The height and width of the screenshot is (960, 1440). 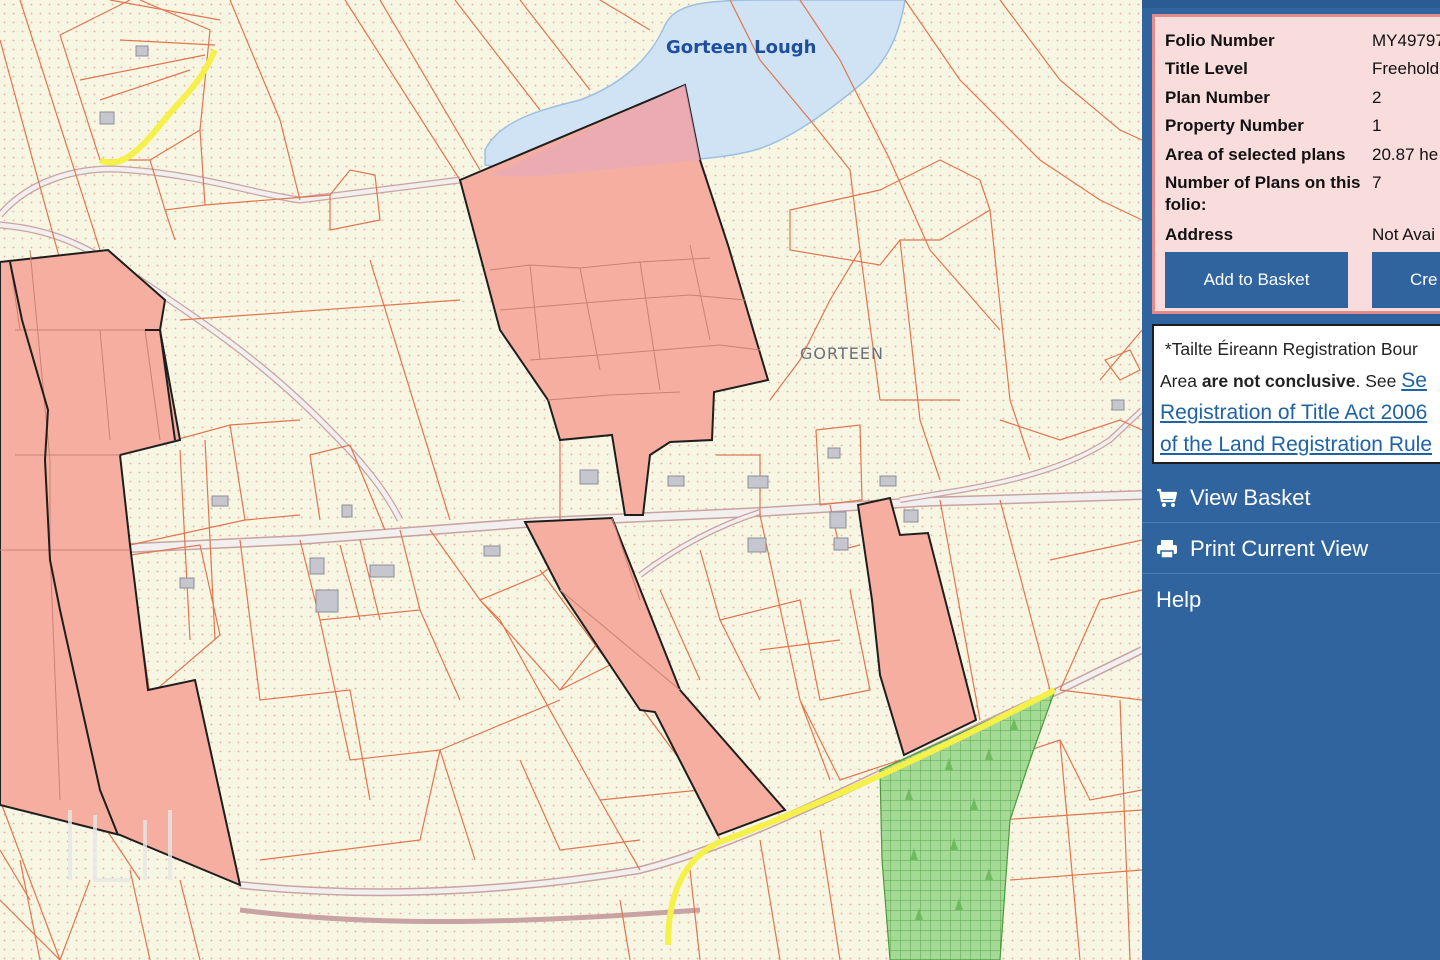 I want to click on notice-line-1: *Tailte Éireann Registration Bour, so click(x=1291, y=349).